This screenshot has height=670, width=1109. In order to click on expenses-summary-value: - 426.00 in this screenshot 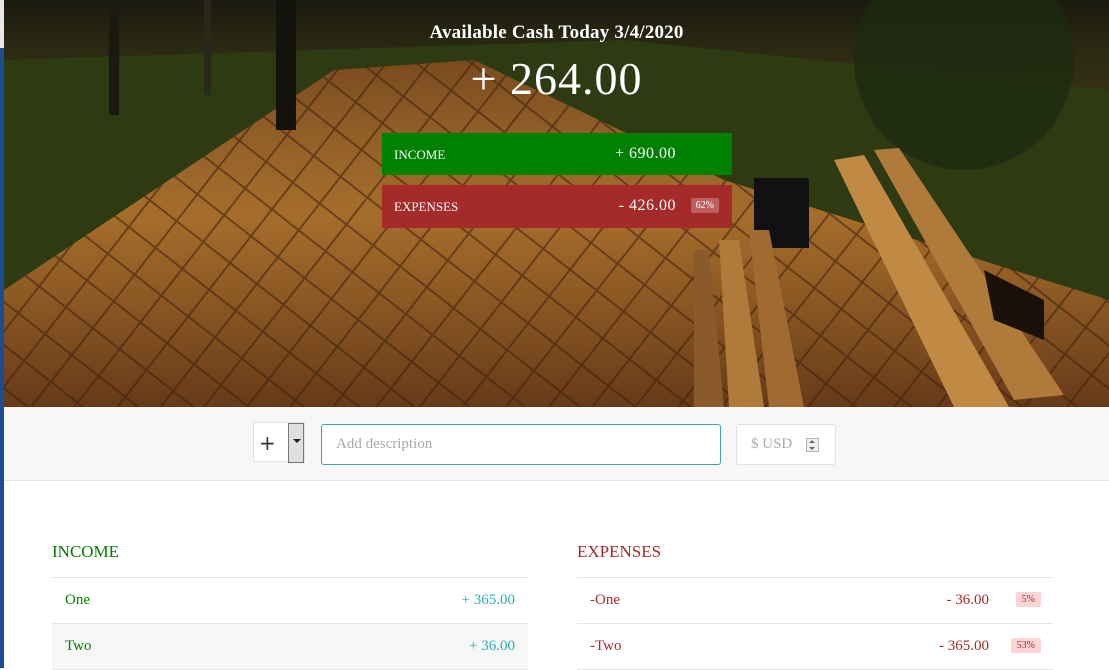, I will do `click(647, 205)`.